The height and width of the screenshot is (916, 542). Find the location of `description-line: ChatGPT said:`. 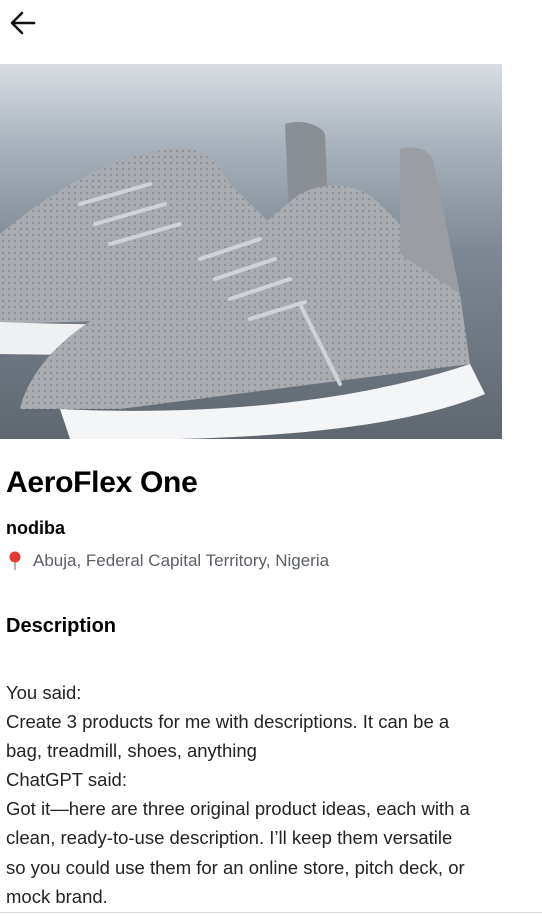

description-line: ChatGPT said: is located at coordinates (66, 780).